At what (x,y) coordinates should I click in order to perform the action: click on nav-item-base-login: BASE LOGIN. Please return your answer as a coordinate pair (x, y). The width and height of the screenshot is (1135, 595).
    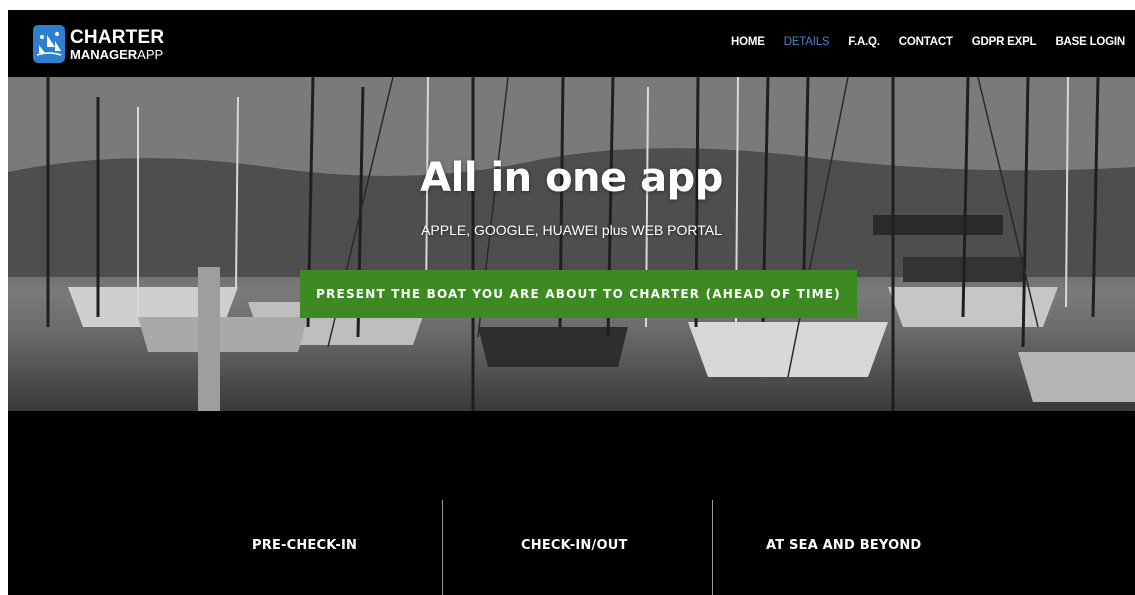
    Looking at the image, I should click on (1090, 42).